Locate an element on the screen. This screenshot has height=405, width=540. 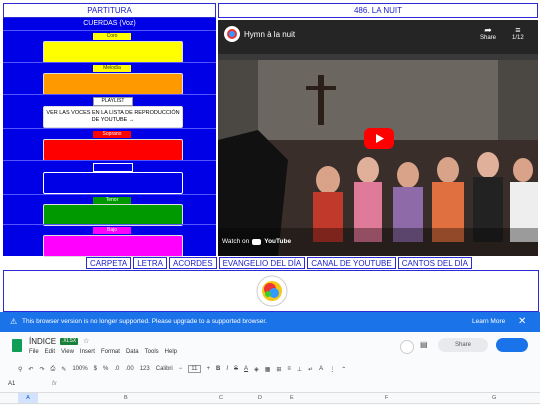
voice-tag: Melodía is located at coordinates (112, 68).